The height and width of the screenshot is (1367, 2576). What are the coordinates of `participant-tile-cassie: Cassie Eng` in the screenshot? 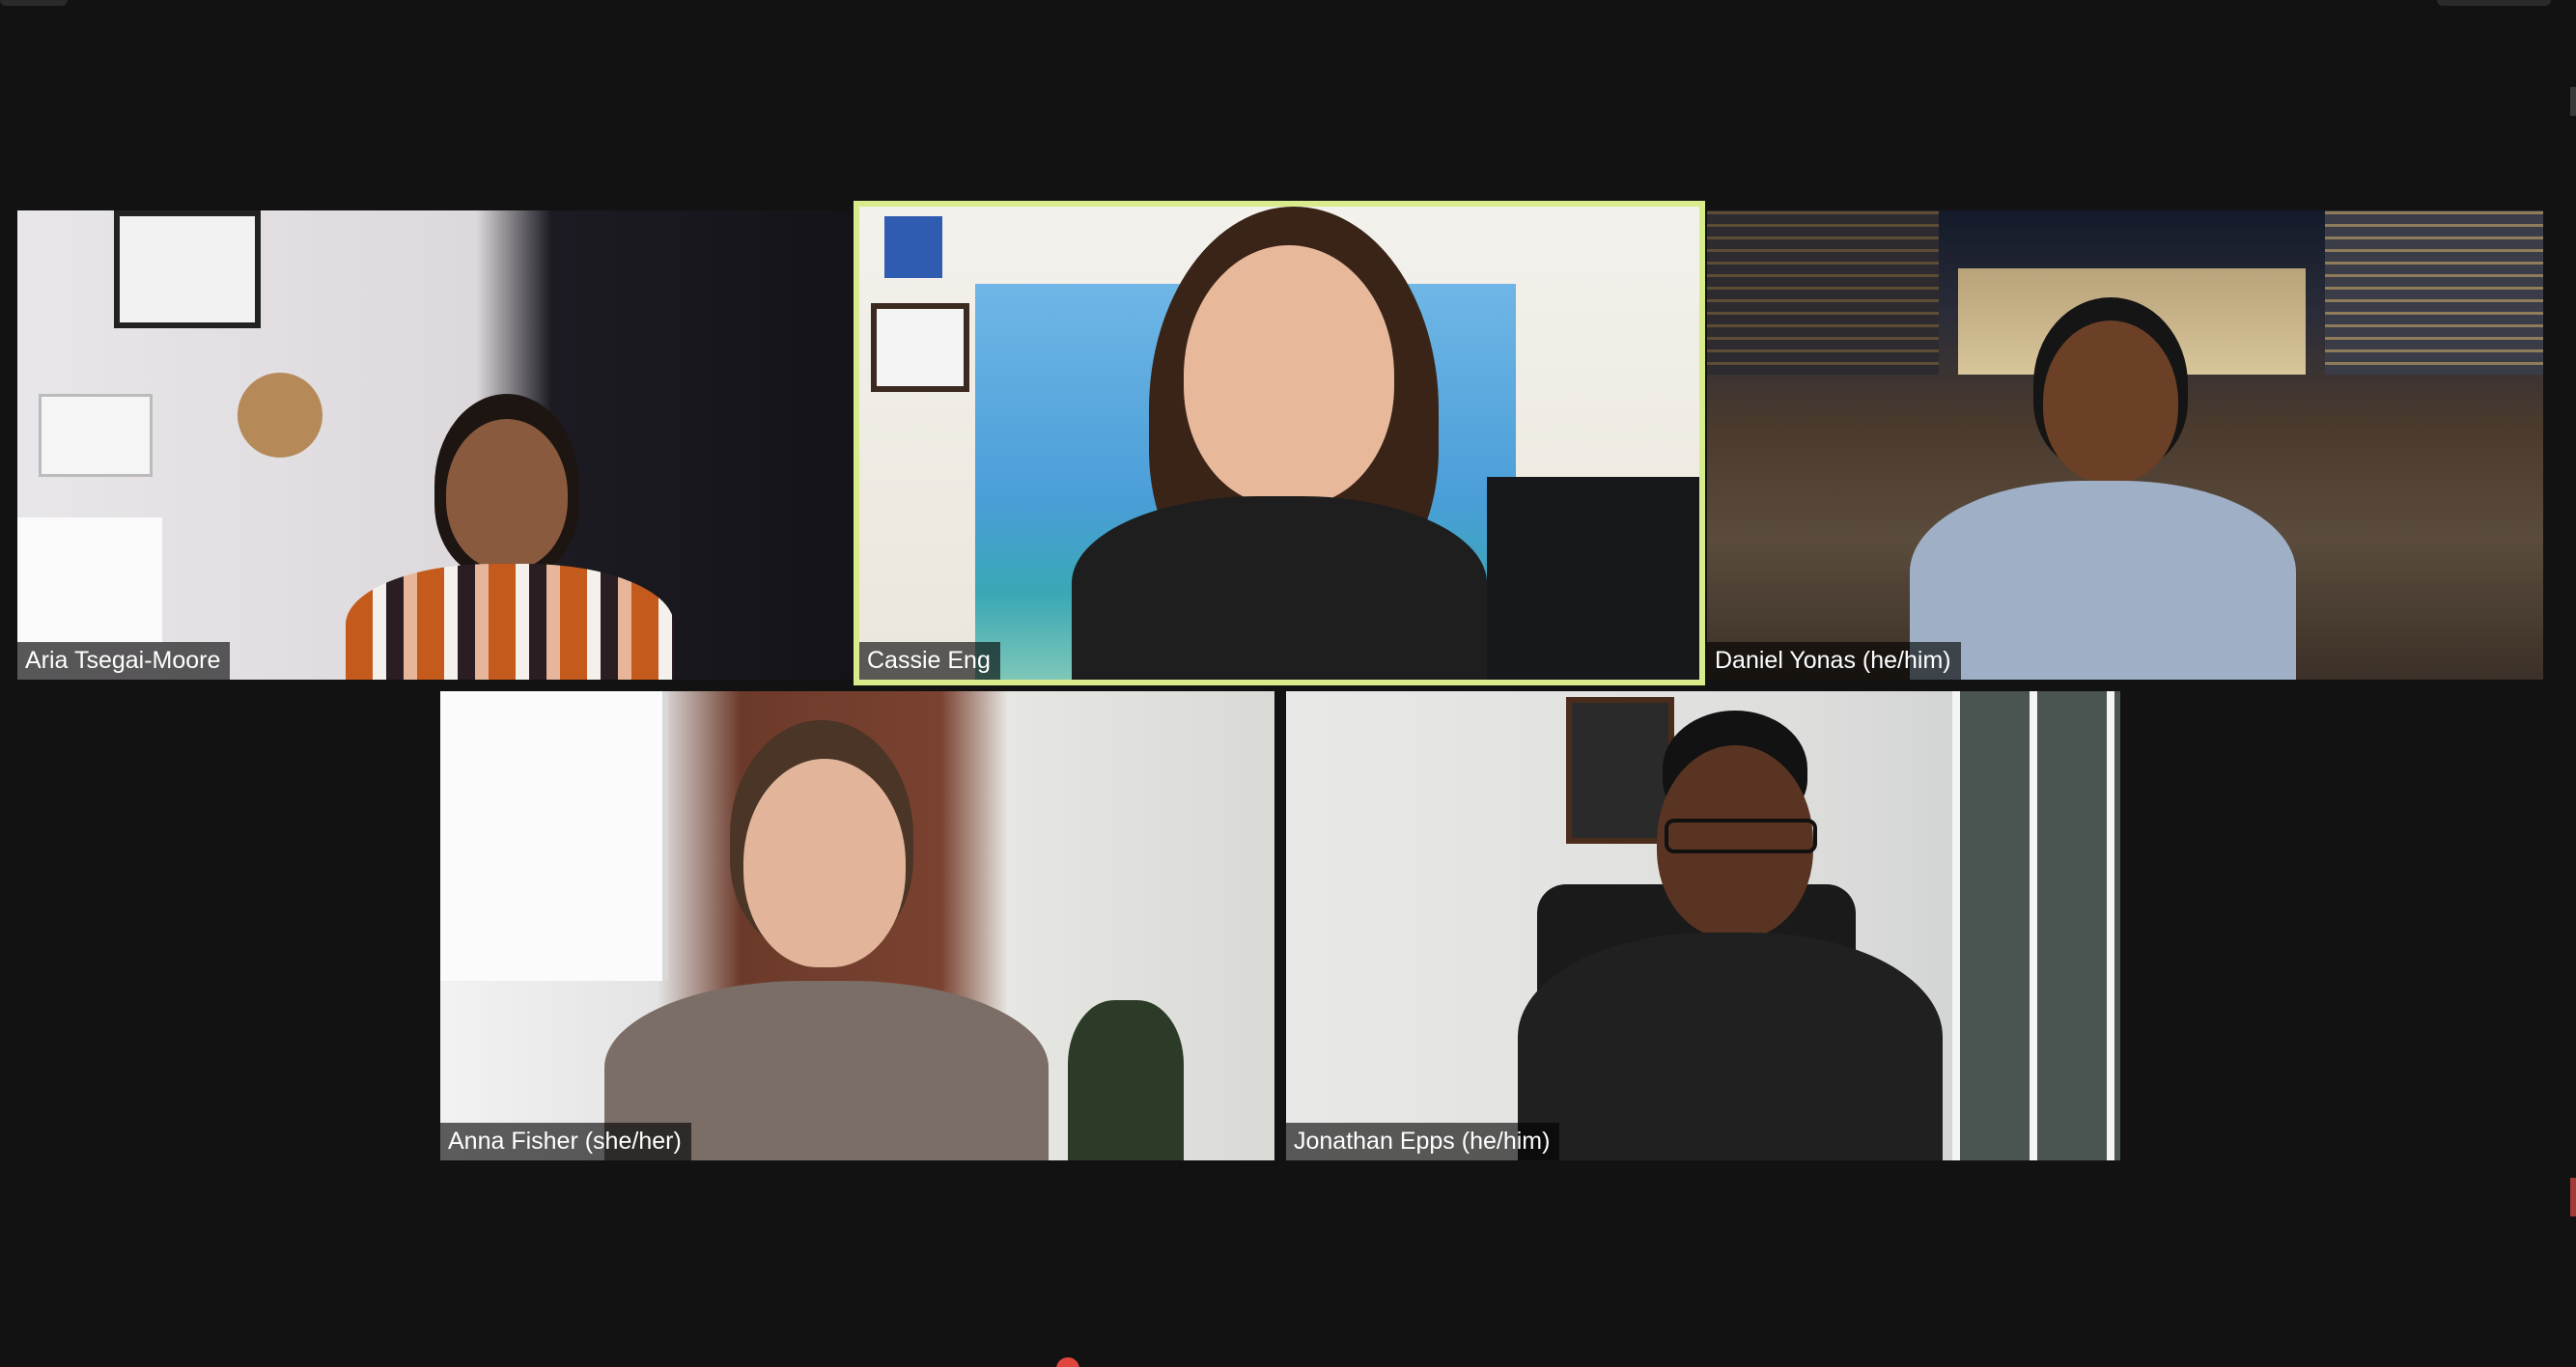 It's located at (1279, 443).